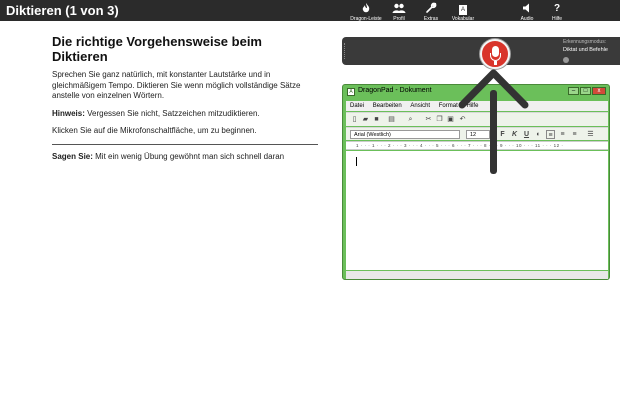  Describe the element at coordinates (357, 106) in the screenshot. I see `menu-datei: Datei` at that location.